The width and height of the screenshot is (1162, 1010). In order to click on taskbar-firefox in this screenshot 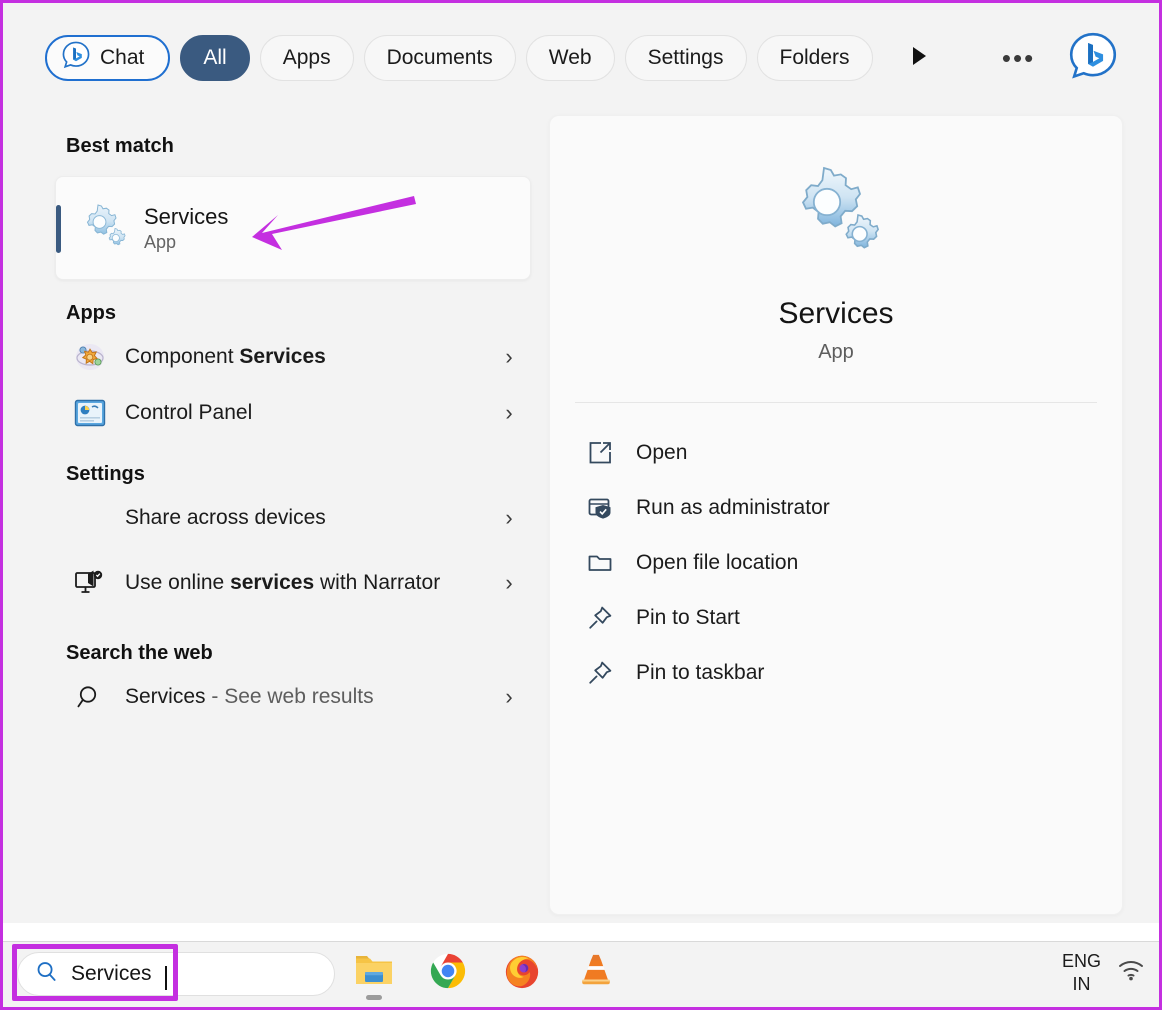, I will do `click(522, 973)`.